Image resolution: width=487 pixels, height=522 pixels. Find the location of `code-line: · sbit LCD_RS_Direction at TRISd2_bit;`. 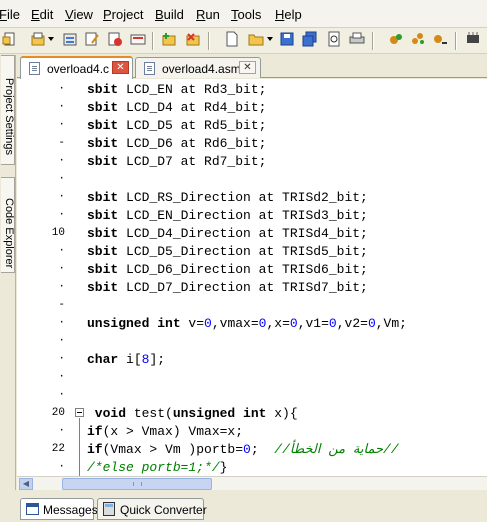

code-line: · sbit LCD_RS_Direction at TRISd2_bit; is located at coordinates (252, 198).